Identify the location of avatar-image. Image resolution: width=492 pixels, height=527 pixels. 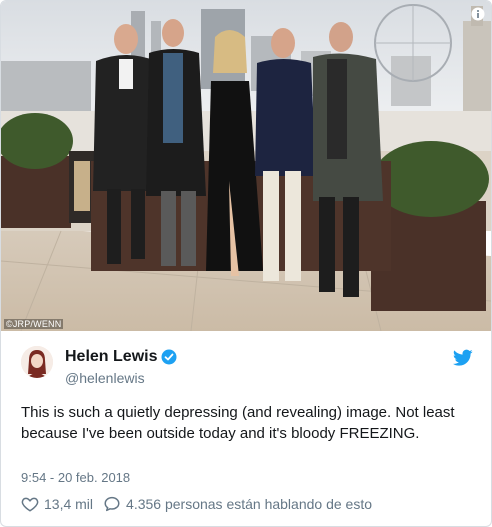
(37, 362).